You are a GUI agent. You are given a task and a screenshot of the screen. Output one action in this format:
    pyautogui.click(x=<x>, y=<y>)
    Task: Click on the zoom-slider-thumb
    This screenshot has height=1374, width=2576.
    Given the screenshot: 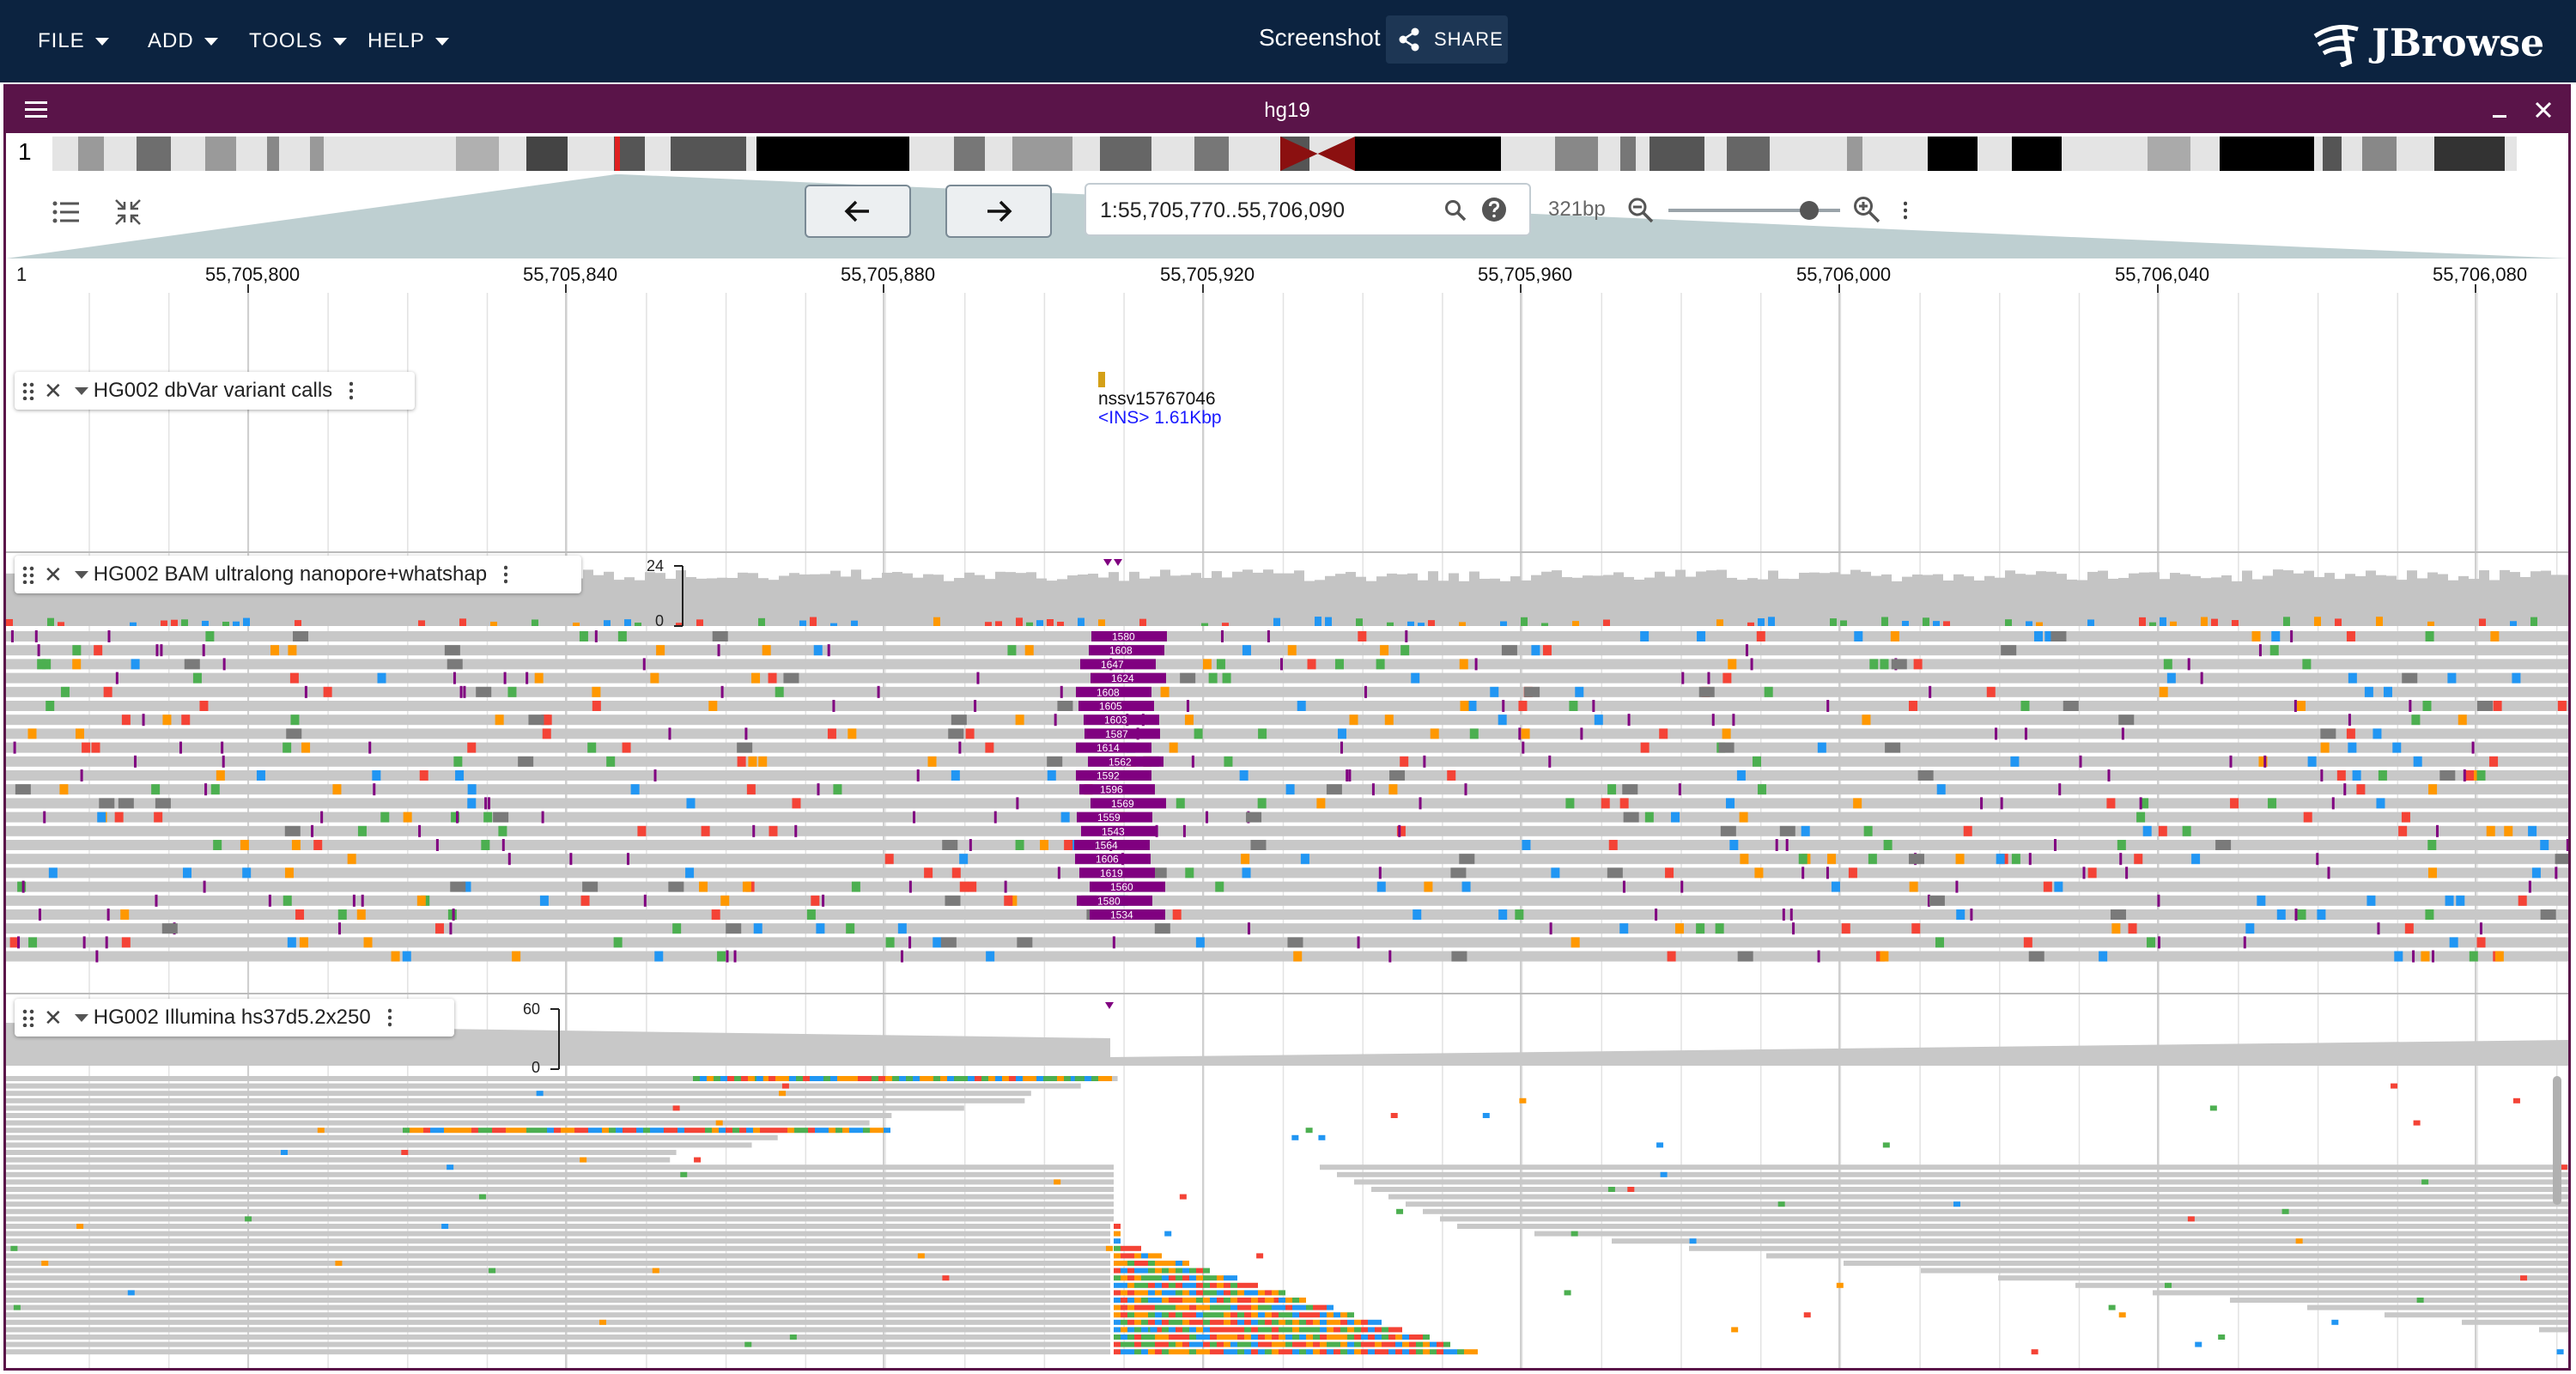 What is the action you would take?
    pyautogui.click(x=1809, y=210)
    